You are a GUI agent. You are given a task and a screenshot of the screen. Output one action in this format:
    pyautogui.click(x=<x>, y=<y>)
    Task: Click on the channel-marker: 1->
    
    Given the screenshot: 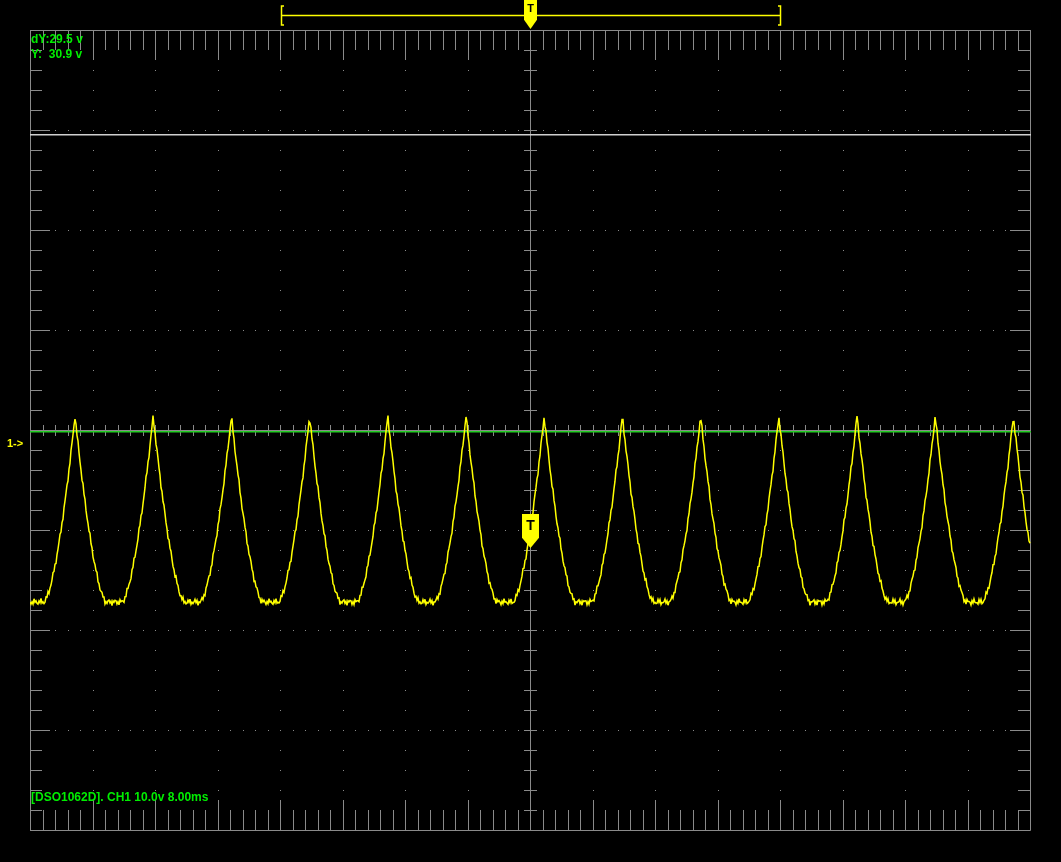 What is the action you would take?
    pyautogui.click(x=15, y=443)
    